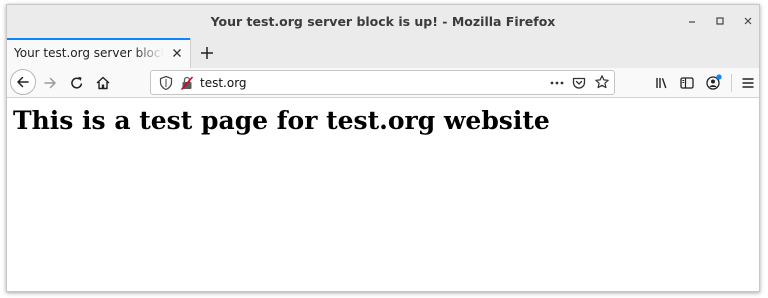 The height and width of the screenshot is (298, 768). I want to click on back-button, so click(23, 82).